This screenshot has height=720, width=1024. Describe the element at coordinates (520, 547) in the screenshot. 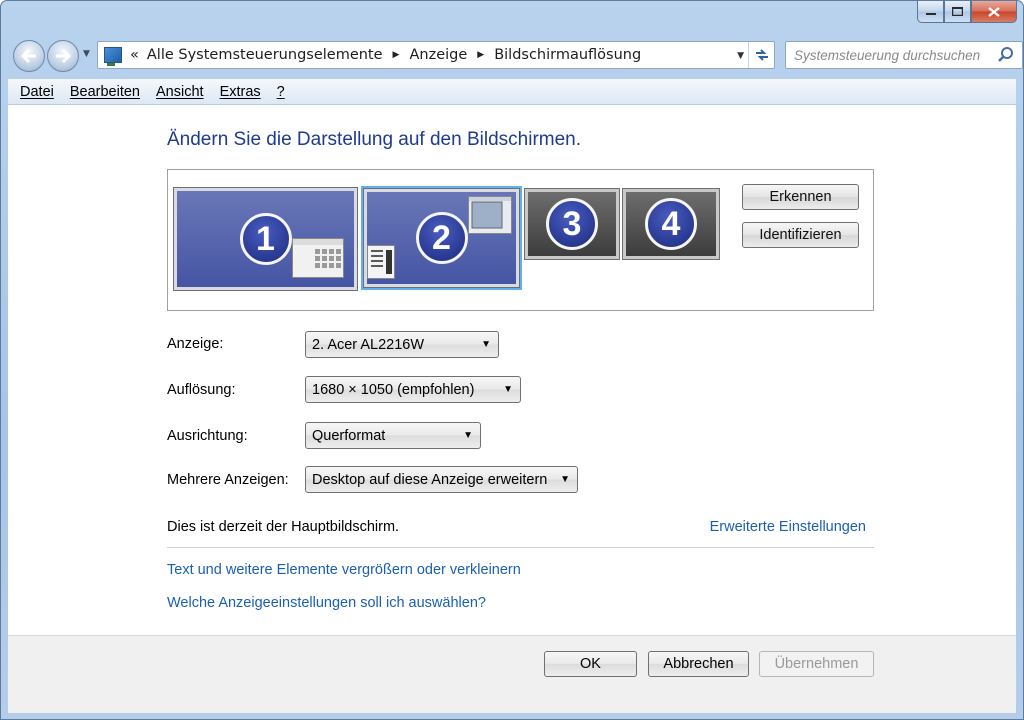

I see `divider` at that location.